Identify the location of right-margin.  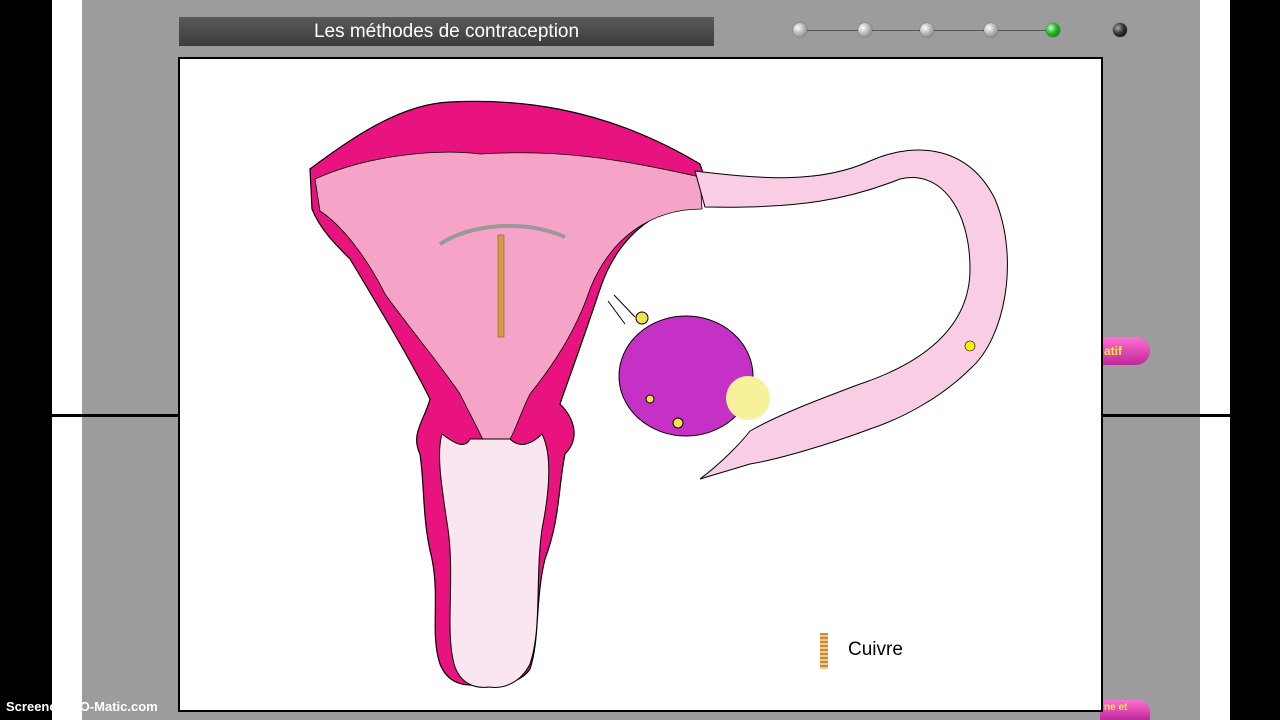
(1215, 360).